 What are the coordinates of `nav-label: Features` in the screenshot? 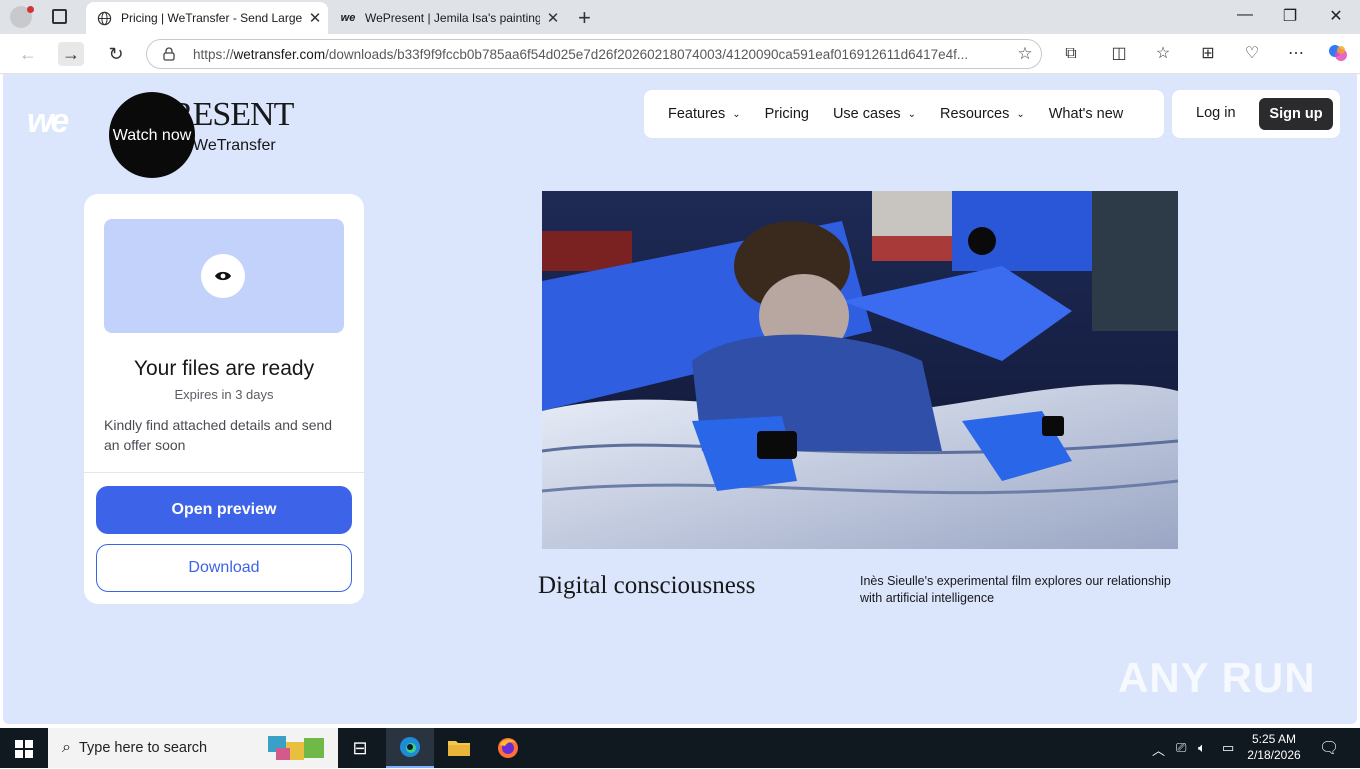 It's located at (697, 114).